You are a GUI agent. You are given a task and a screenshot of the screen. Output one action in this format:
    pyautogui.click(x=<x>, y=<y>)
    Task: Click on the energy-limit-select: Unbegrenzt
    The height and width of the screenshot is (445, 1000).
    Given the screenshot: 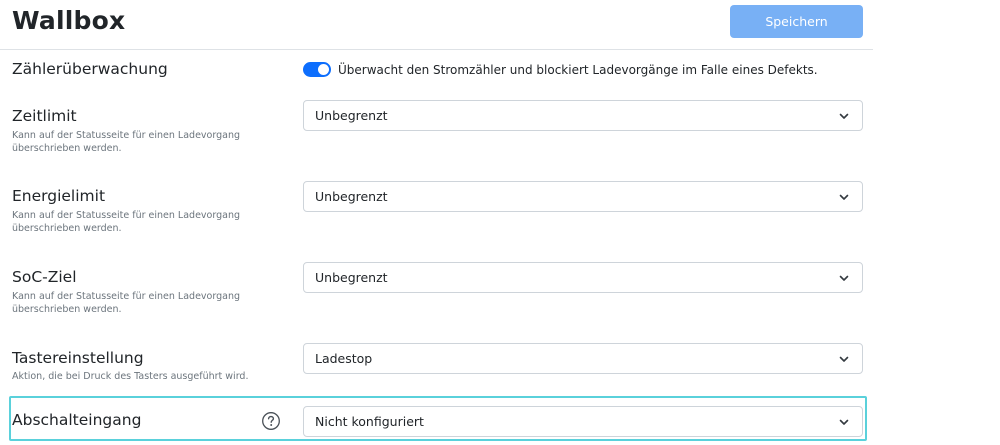 What is the action you would take?
    pyautogui.click(x=583, y=196)
    